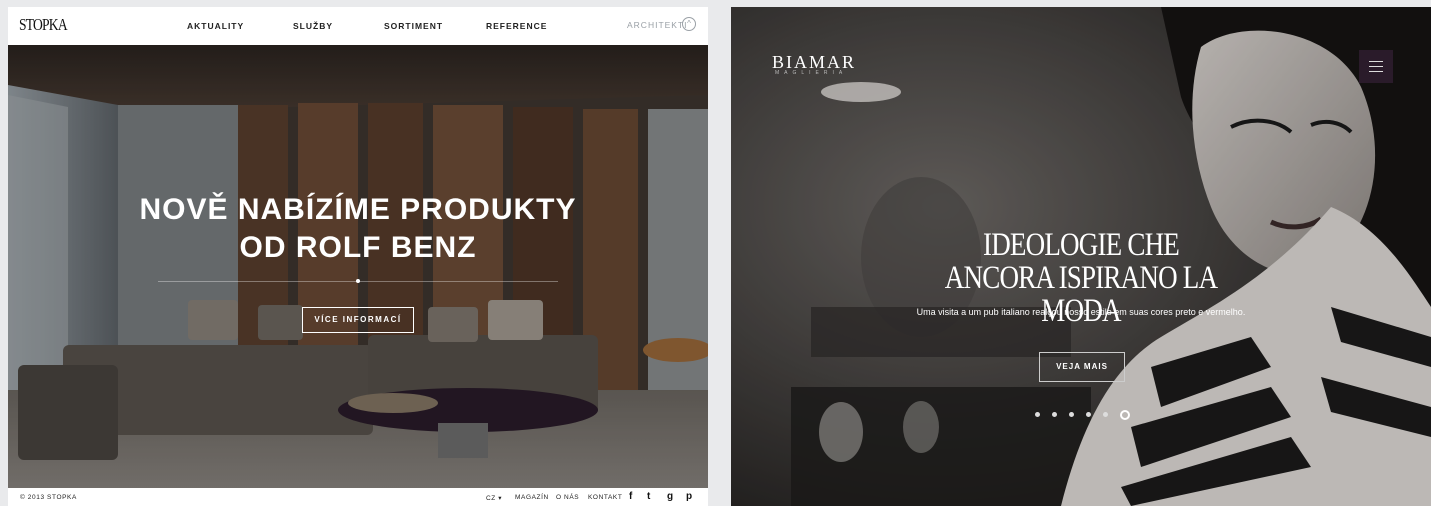 This screenshot has width=1431, height=506. I want to click on footer-link-o-nas: O NÁS, so click(567, 497).